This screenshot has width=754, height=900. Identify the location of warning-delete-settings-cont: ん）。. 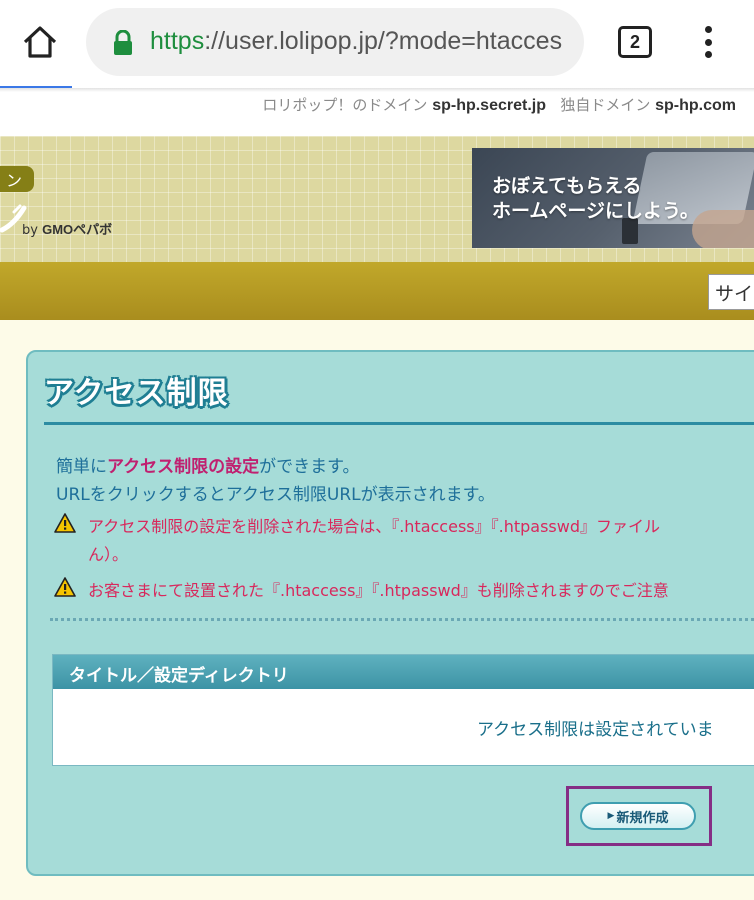
(108, 554).